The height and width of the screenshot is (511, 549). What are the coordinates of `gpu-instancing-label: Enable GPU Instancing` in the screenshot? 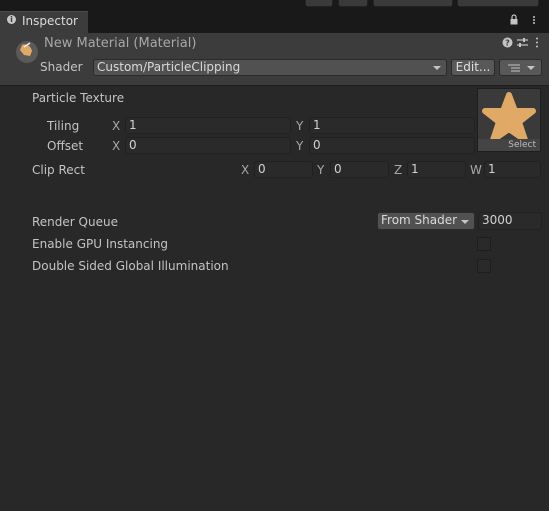 It's located at (100, 244).